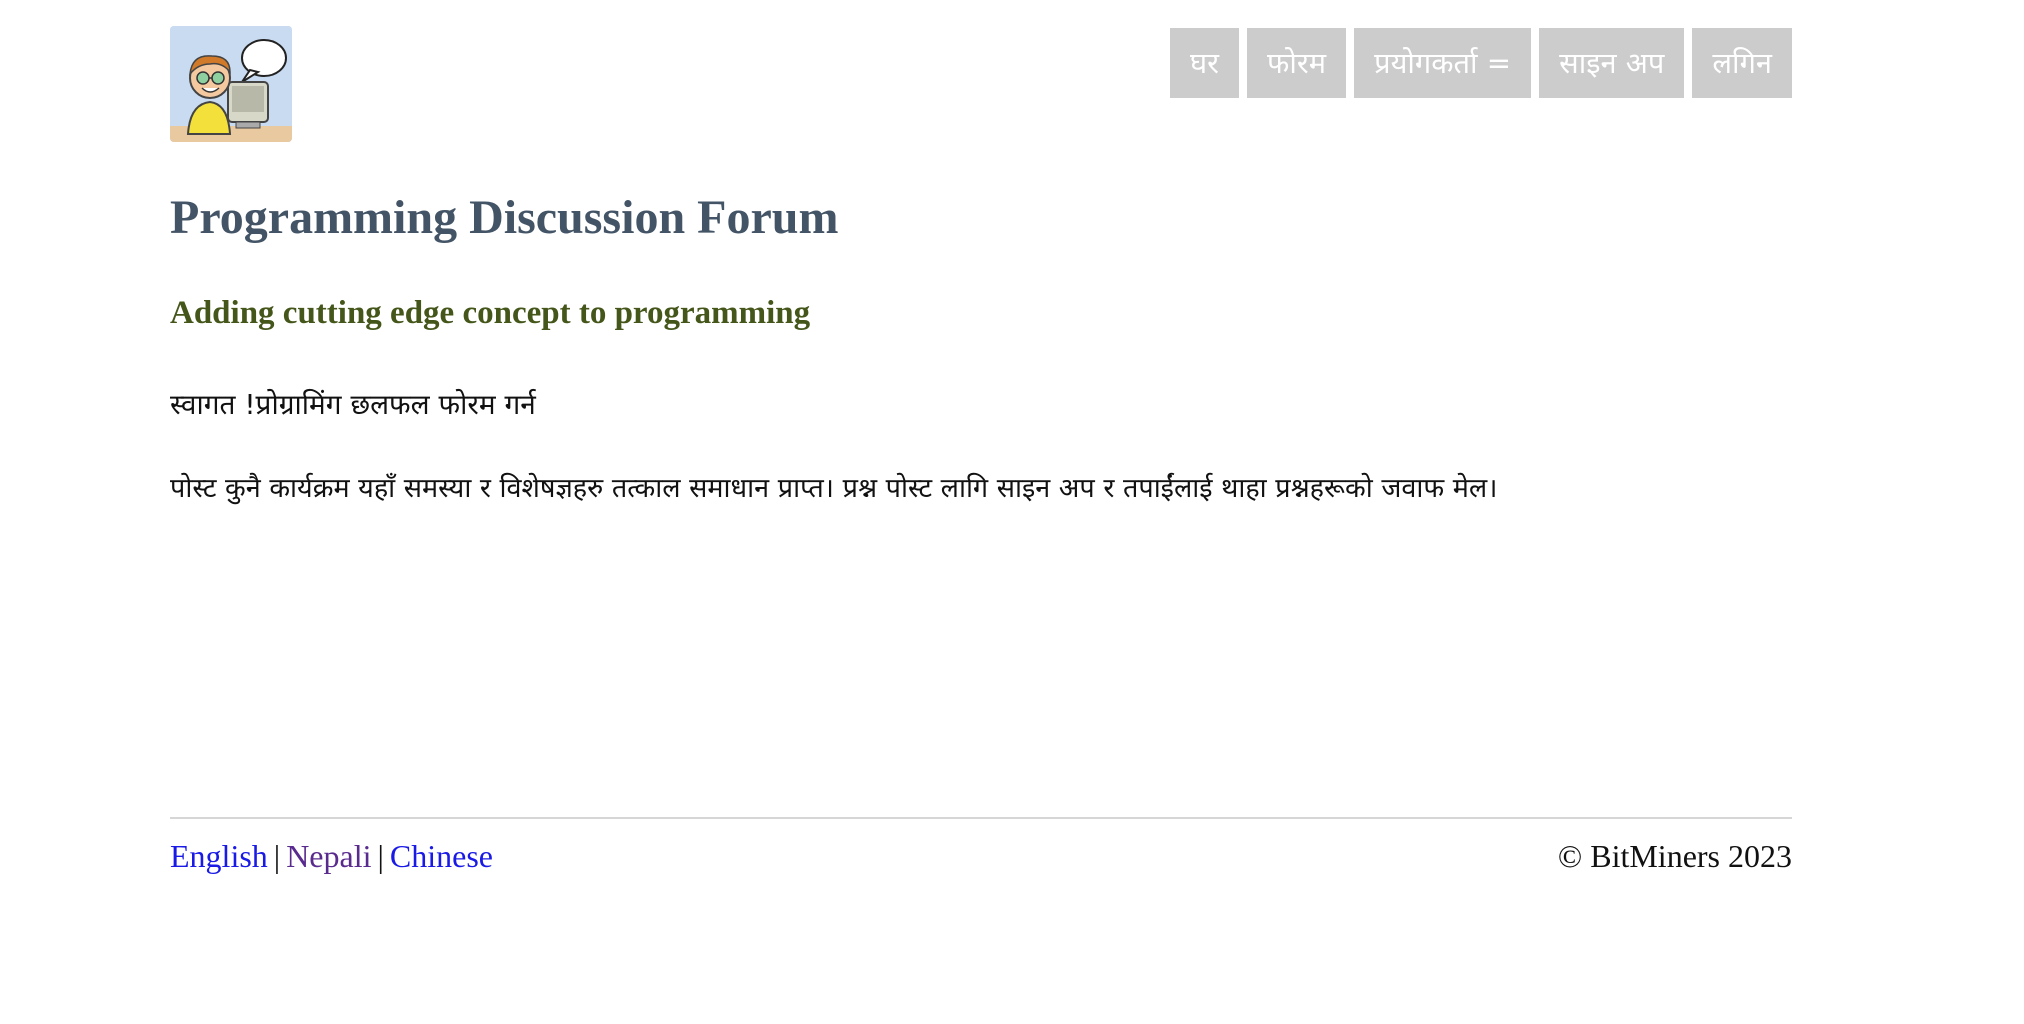  I want to click on nav-item-home: घर, so click(1205, 63).